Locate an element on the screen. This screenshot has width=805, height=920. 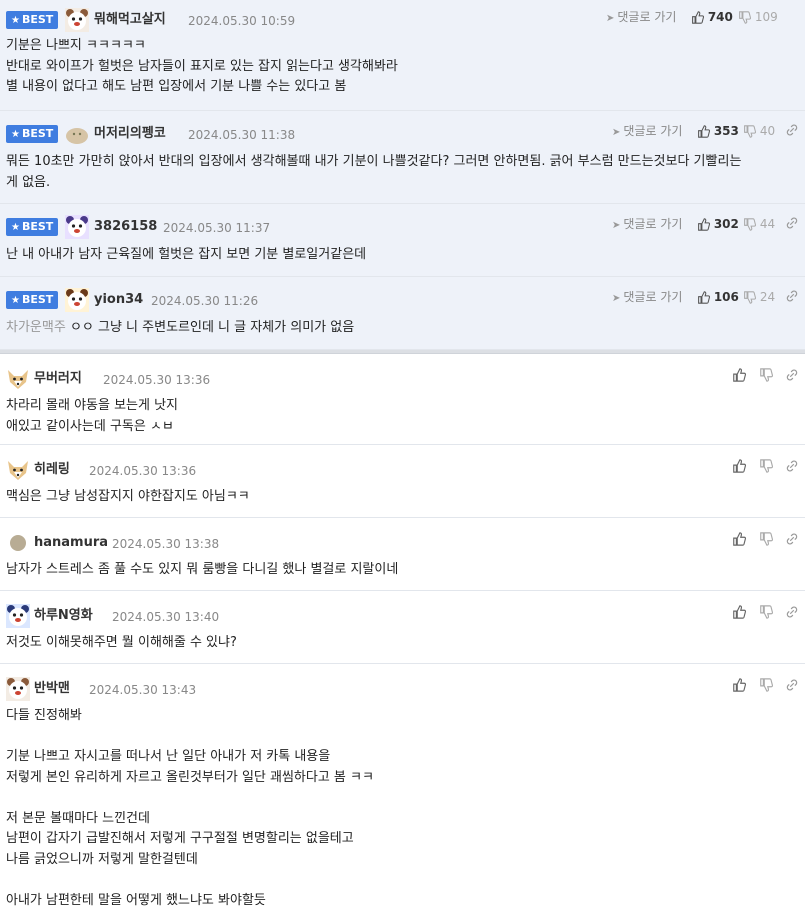
downvote-count: 109 is located at coordinates (766, 17).